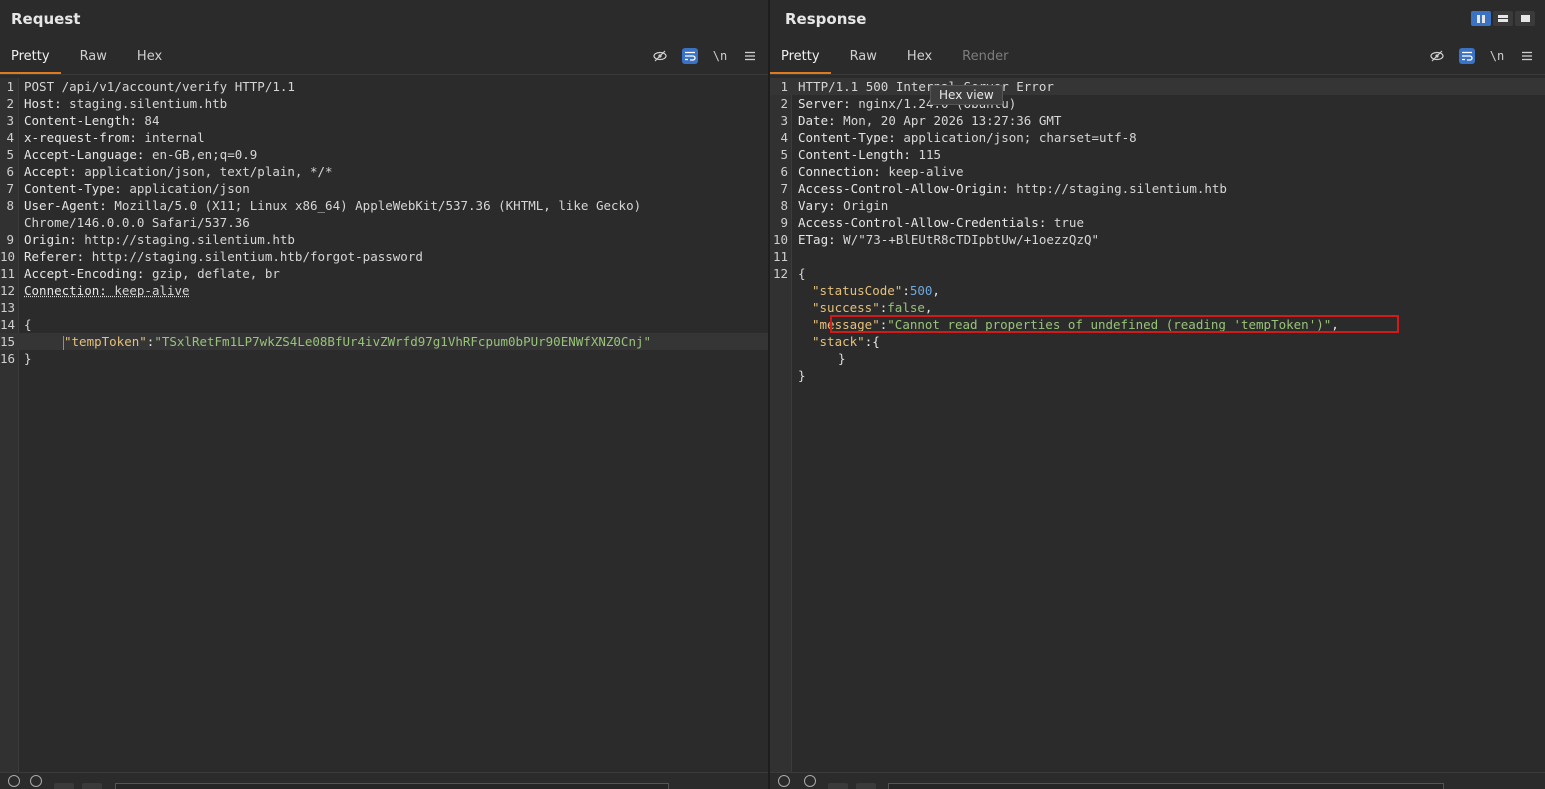 The height and width of the screenshot is (789, 1545). What do you see at coordinates (919, 57) in the screenshot?
I see `response-tab-hex: Hex` at bounding box center [919, 57].